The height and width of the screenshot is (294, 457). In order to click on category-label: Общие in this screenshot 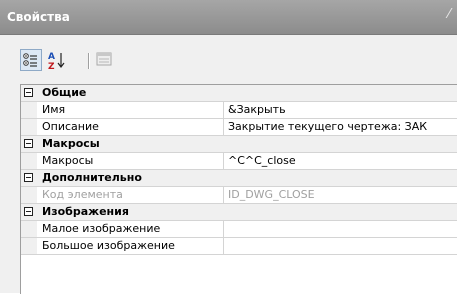, I will do `click(64, 92)`.